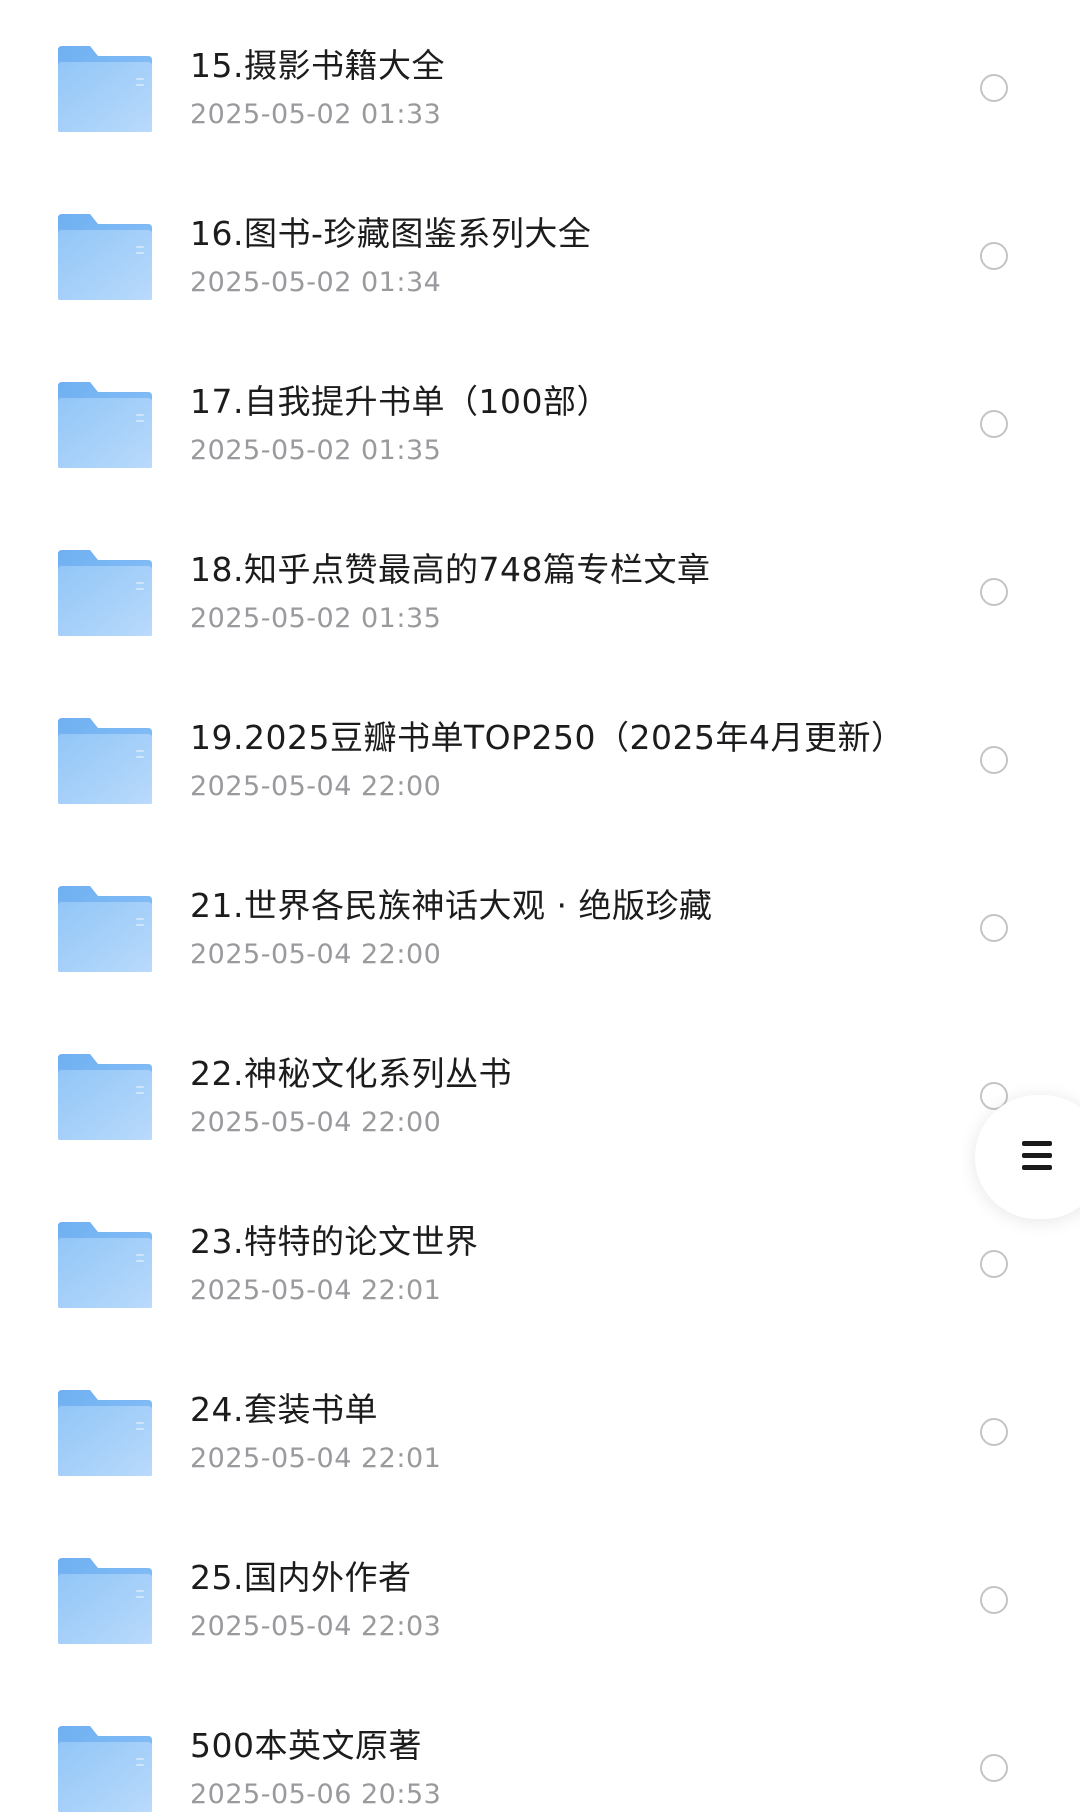 This screenshot has width=1080, height=1814. I want to click on list-item: 16.图书-珍藏图鉴系列大全 2025-05-02 01:34, so click(540, 252).